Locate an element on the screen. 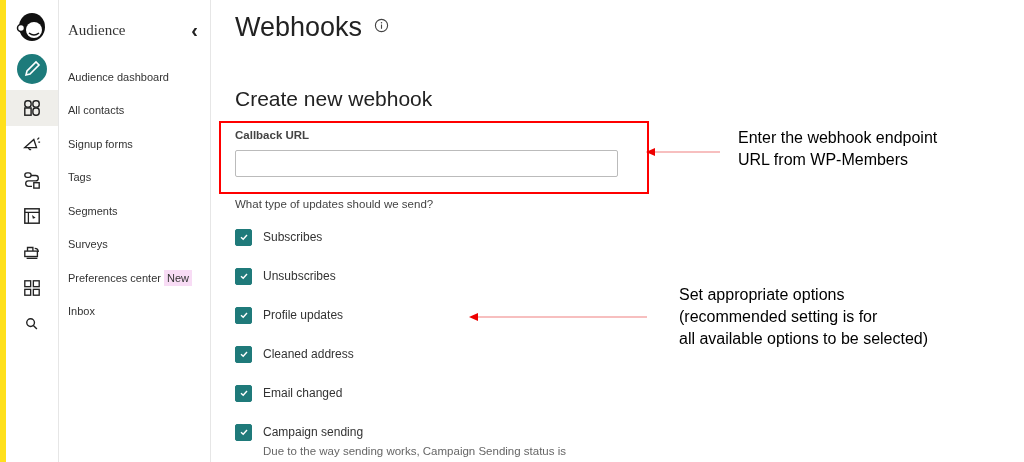 Image resolution: width=1024 pixels, height=462 pixels. annotation-text: Set appropriate options (recommended setting is for all available options to be selected) is located at coordinates (804, 317).